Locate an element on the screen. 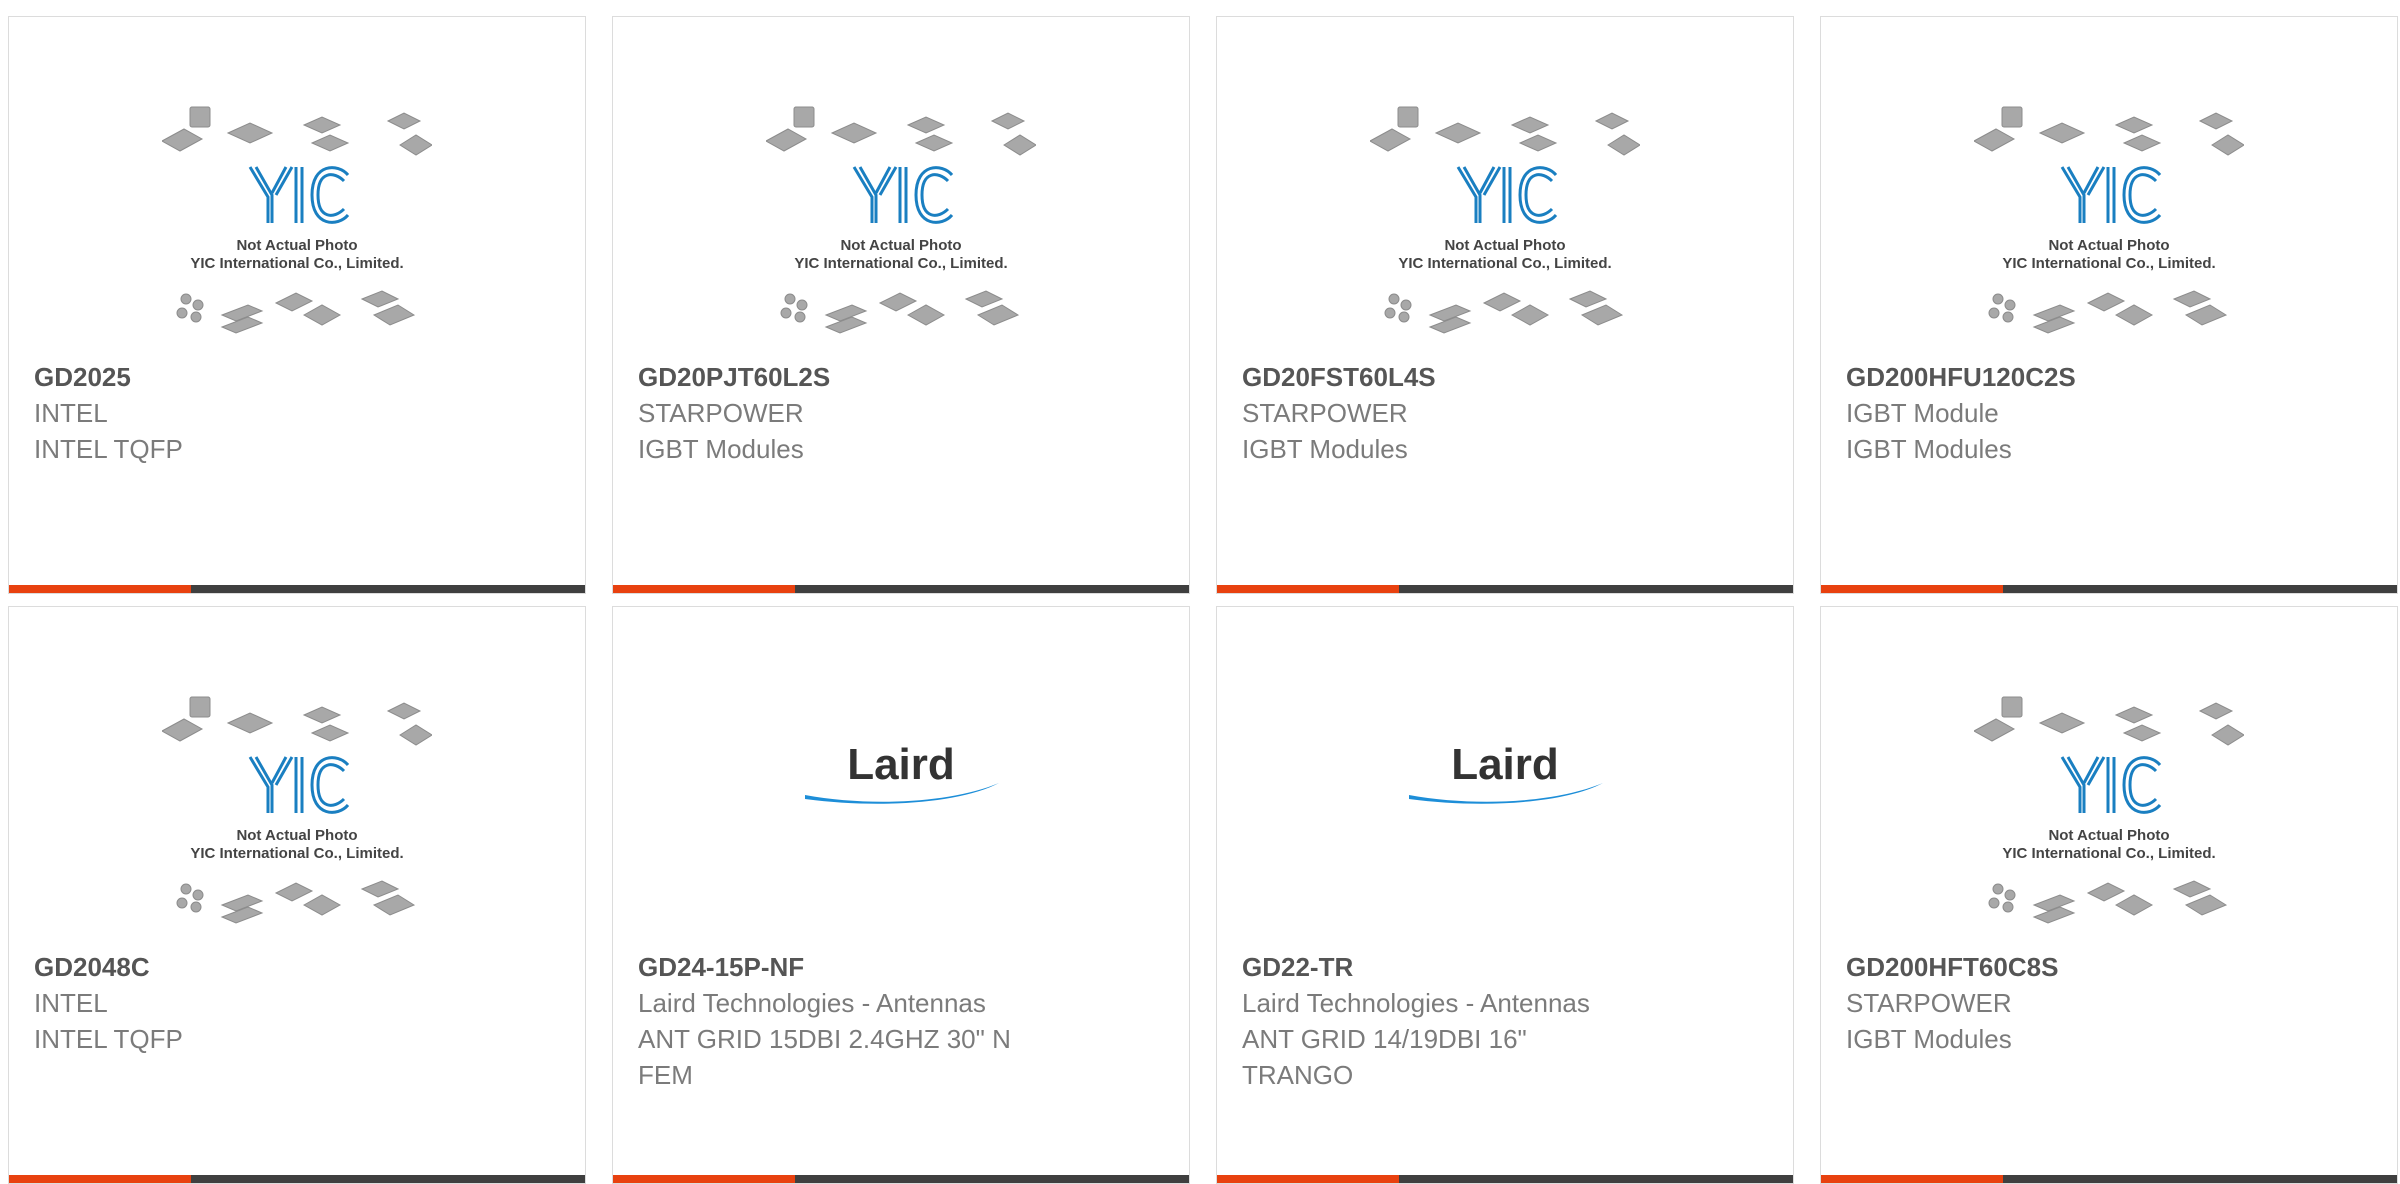 Image resolution: width=2400 pixels, height=1184 pixels. description-label-continued: TRANGO is located at coordinates (1298, 1075).